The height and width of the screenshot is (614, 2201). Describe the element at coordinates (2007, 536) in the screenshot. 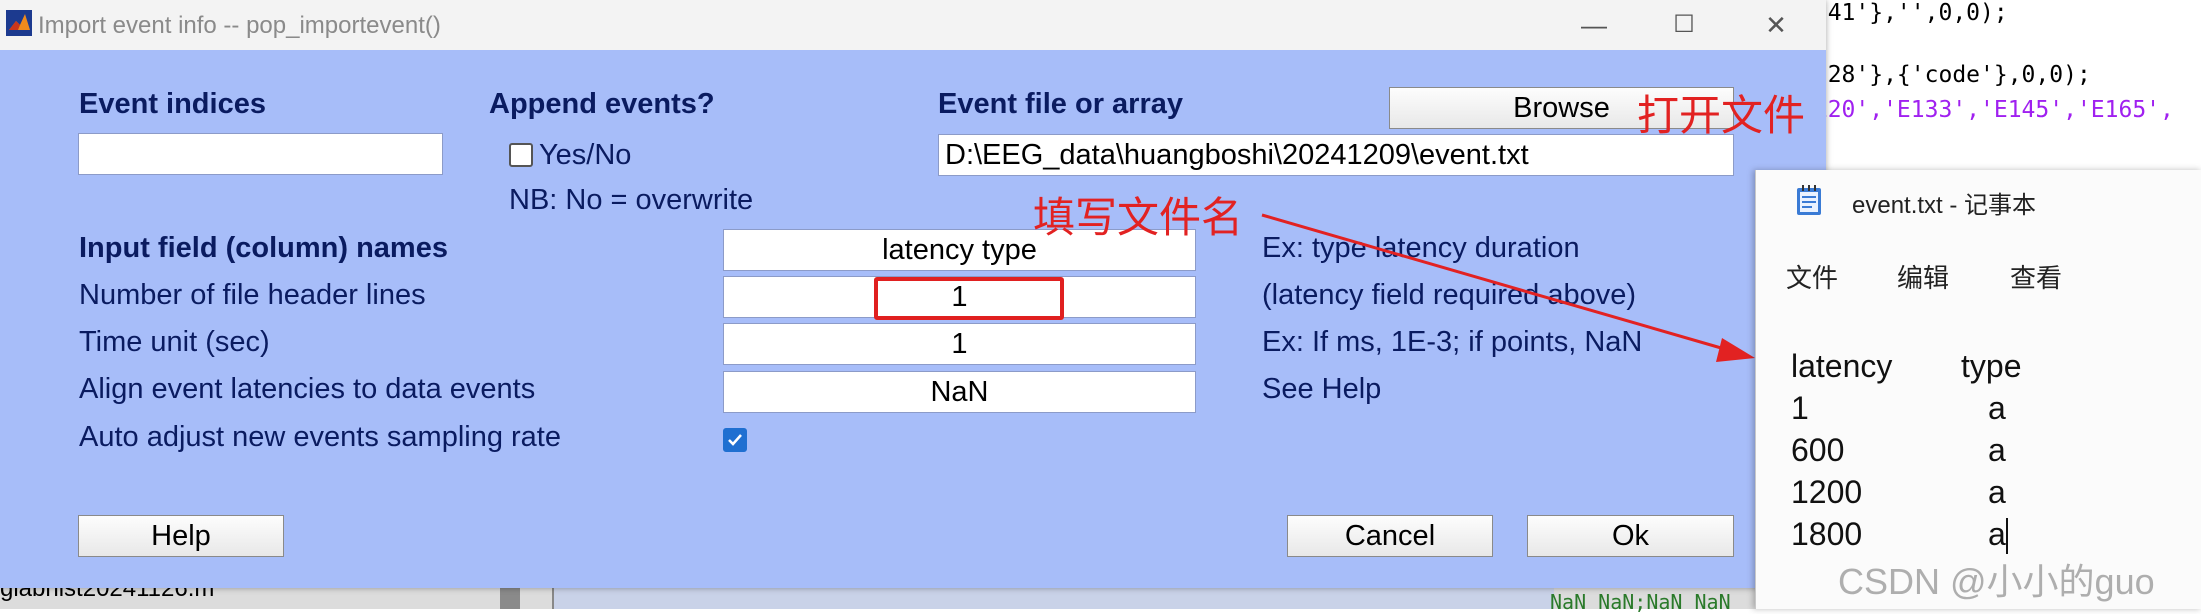

I see `text-cursor` at that location.